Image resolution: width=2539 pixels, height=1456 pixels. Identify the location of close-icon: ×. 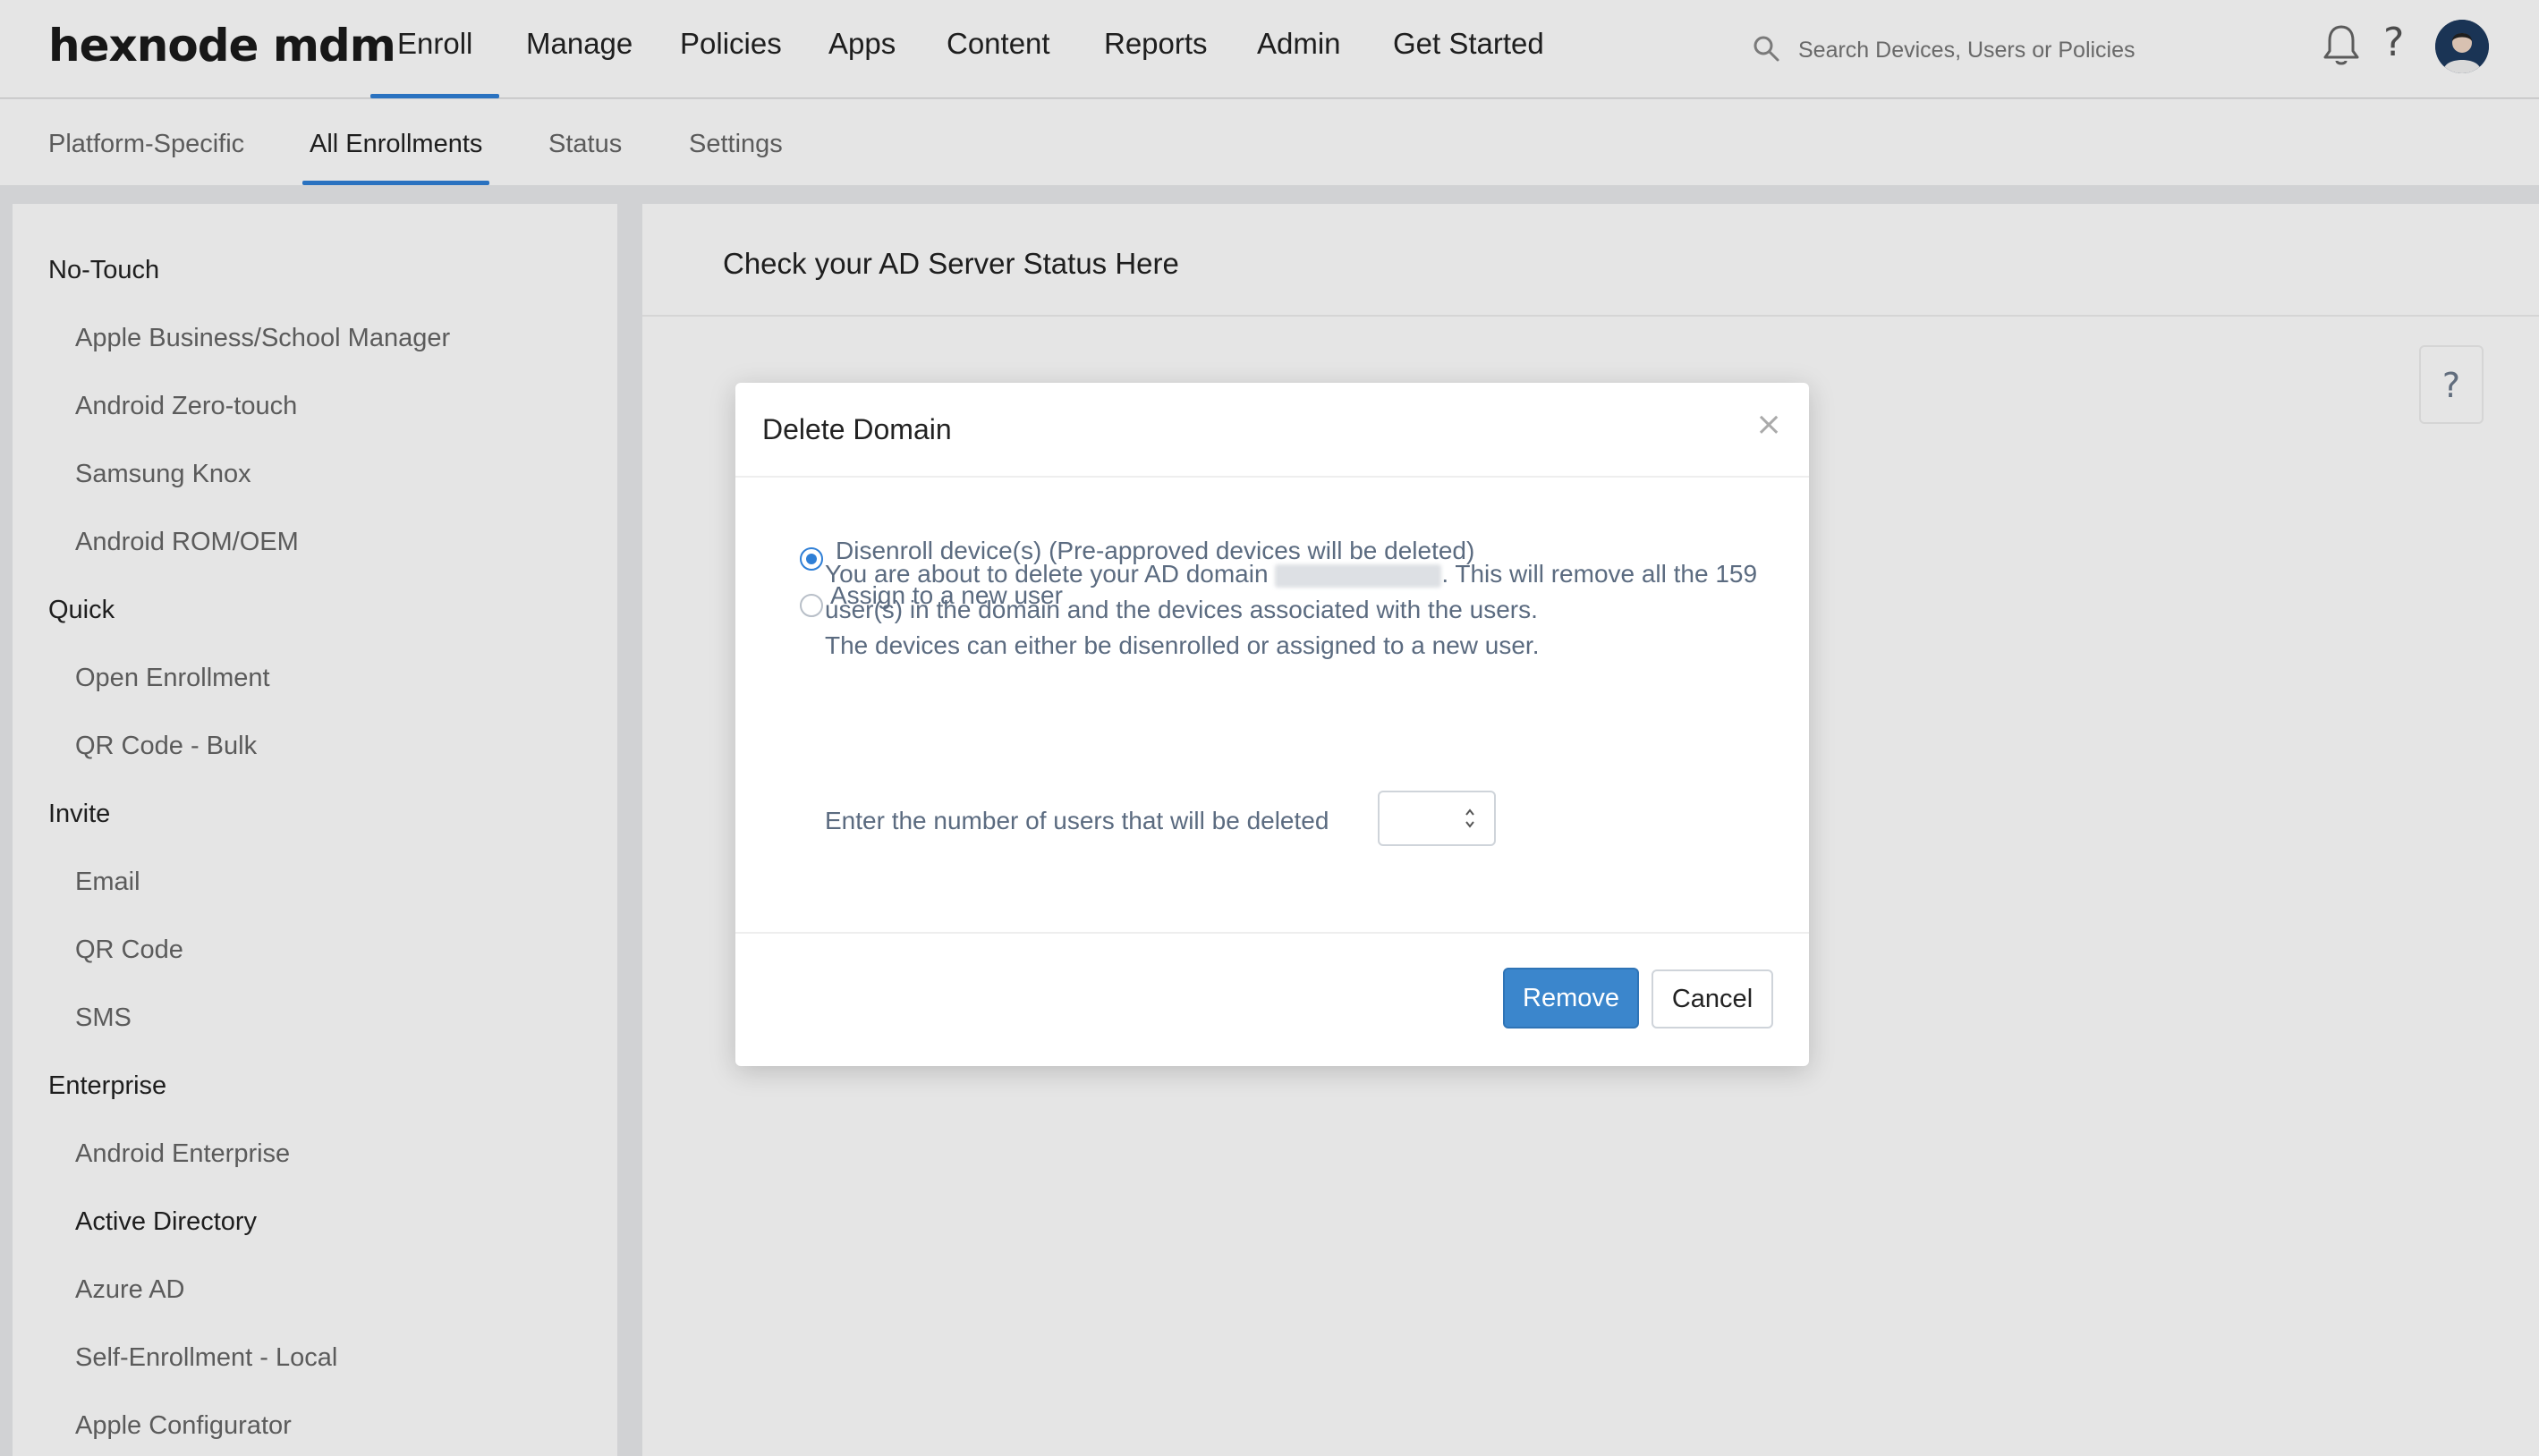
(1768, 424).